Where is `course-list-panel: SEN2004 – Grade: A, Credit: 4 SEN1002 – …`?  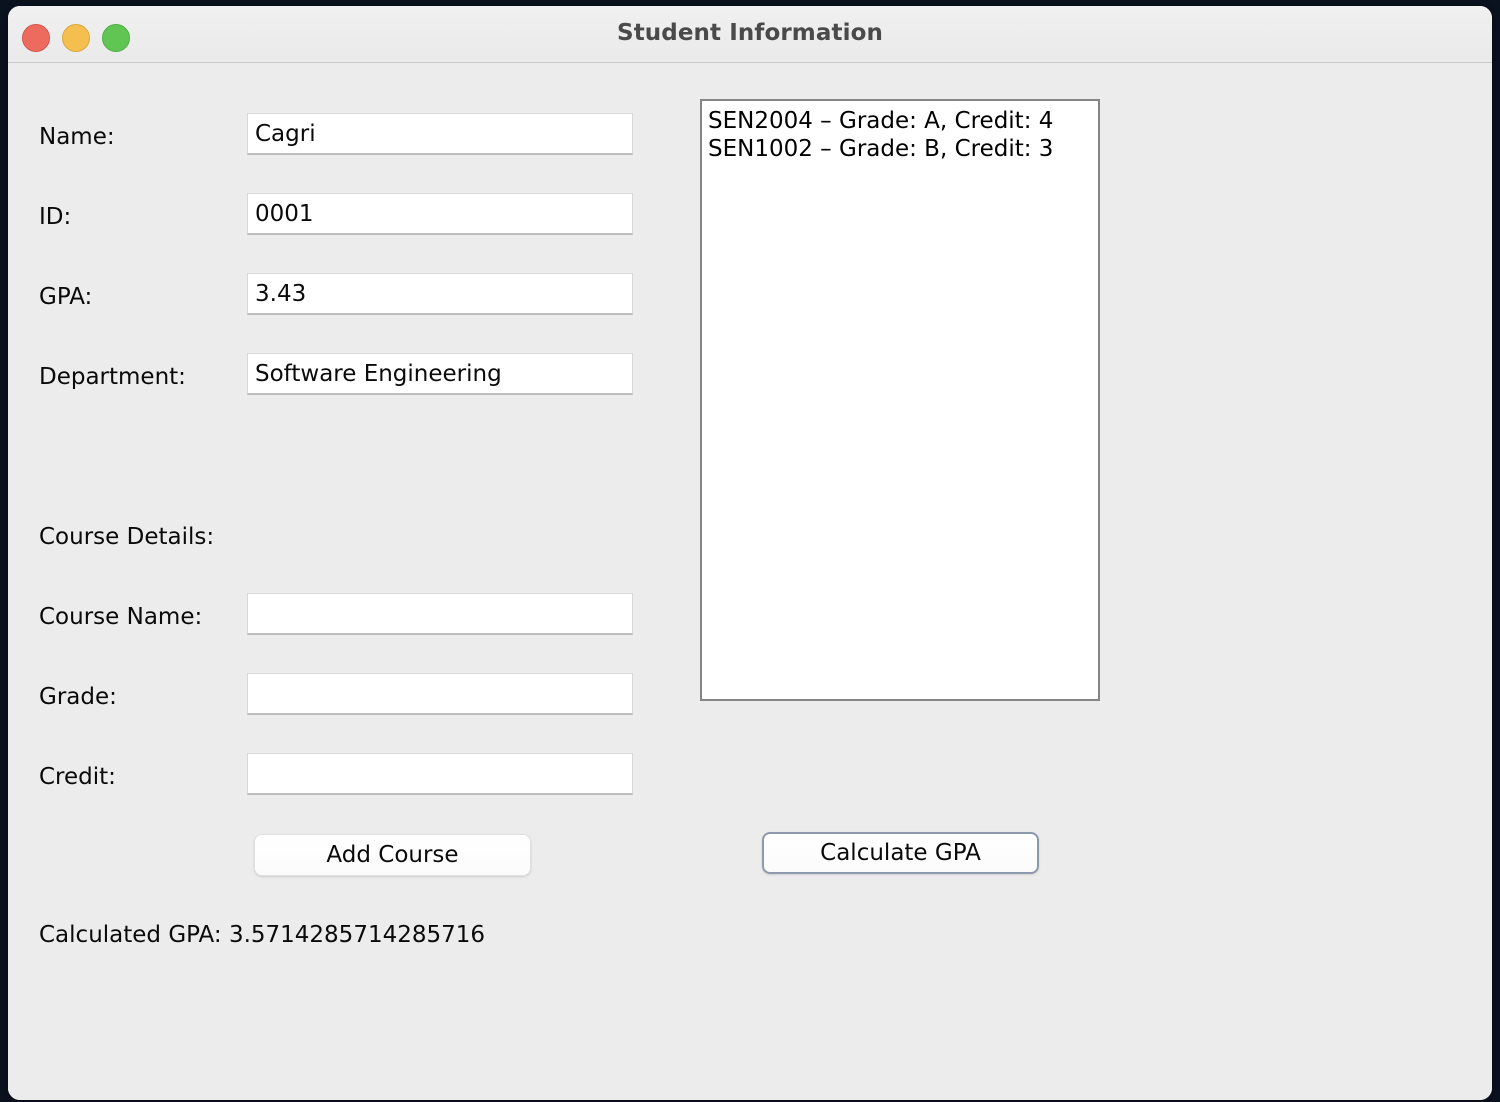 course-list-panel: SEN2004 – Grade: A, Credit: 4 SEN1002 – … is located at coordinates (900, 400).